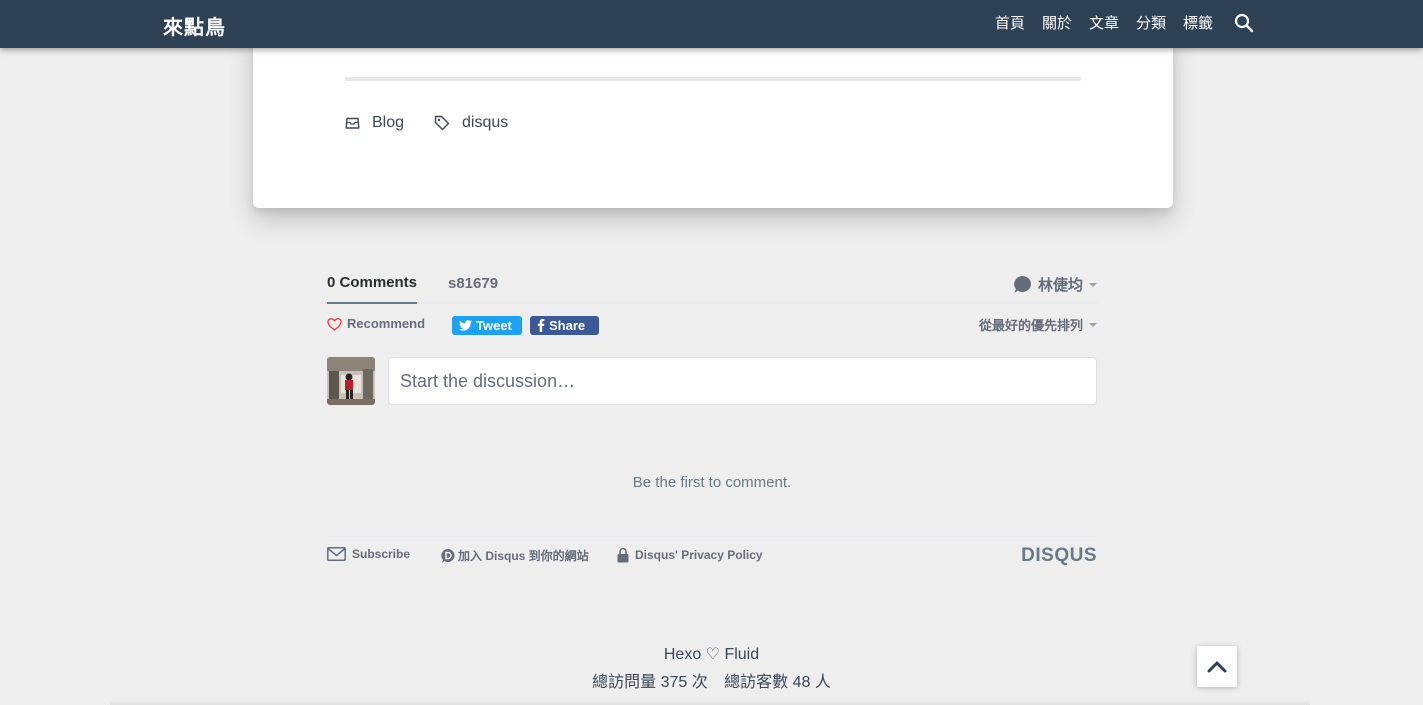  What do you see at coordinates (194, 25) in the screenshot?
I see `site-brand: 來點鳥` at bounding box center [194, 25].